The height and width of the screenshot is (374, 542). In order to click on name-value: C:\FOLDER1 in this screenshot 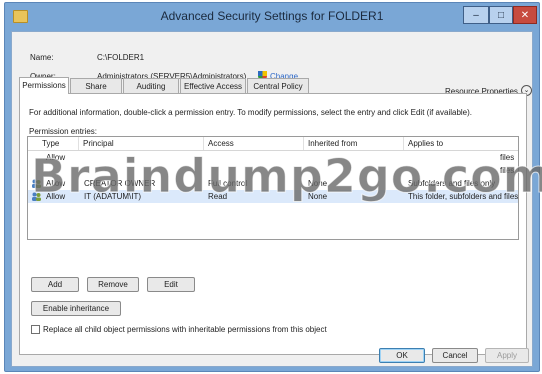, I will do `click(121, 57)`.